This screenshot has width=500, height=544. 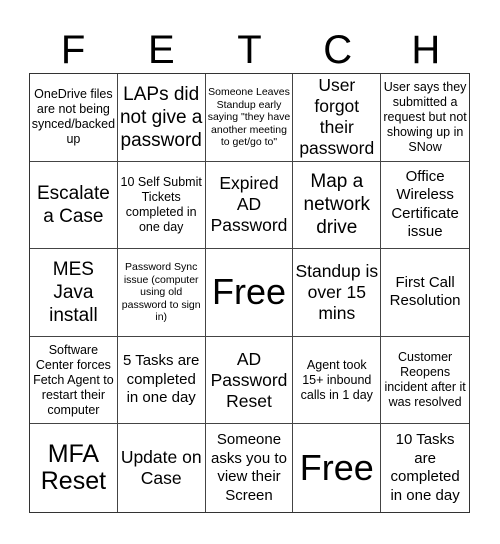 I want to click on bingo-cell-text: 5 Tasks are completed in one day, so click(x=161, y=379).